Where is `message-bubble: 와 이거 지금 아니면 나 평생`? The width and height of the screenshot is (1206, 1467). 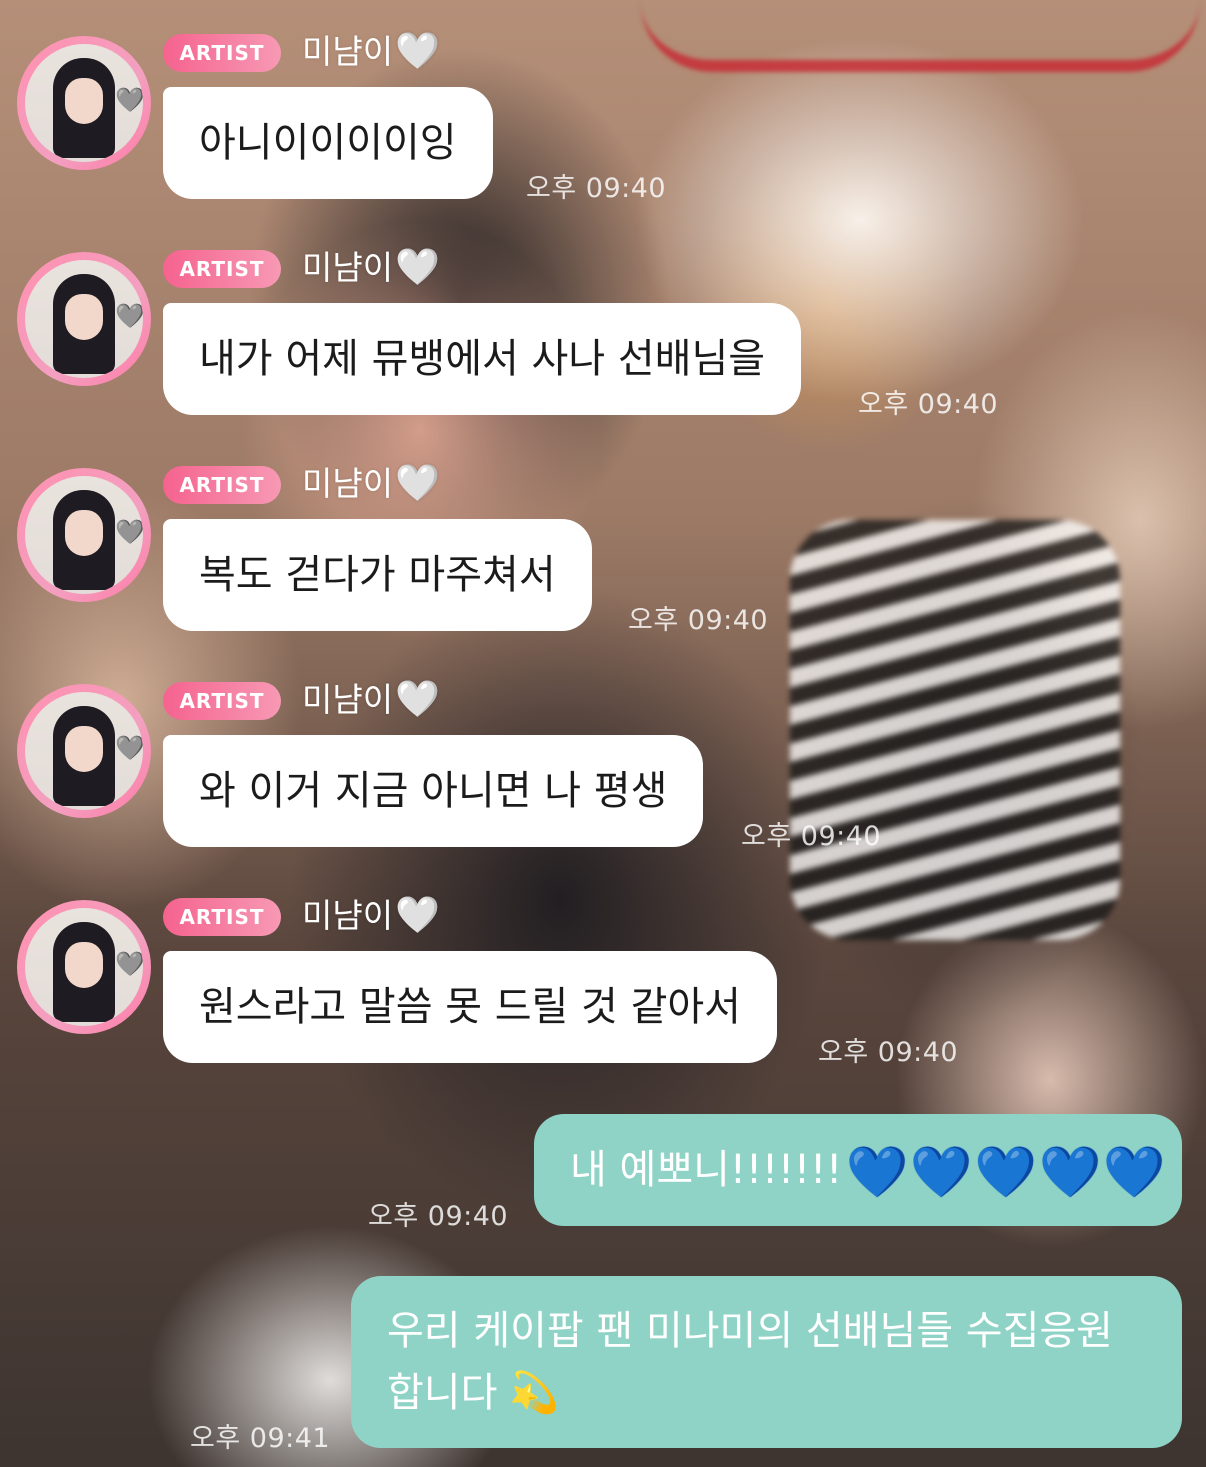
message-bubble: 와 이거 지금 아니면 나 평생 is located at coordinates (433, 791).